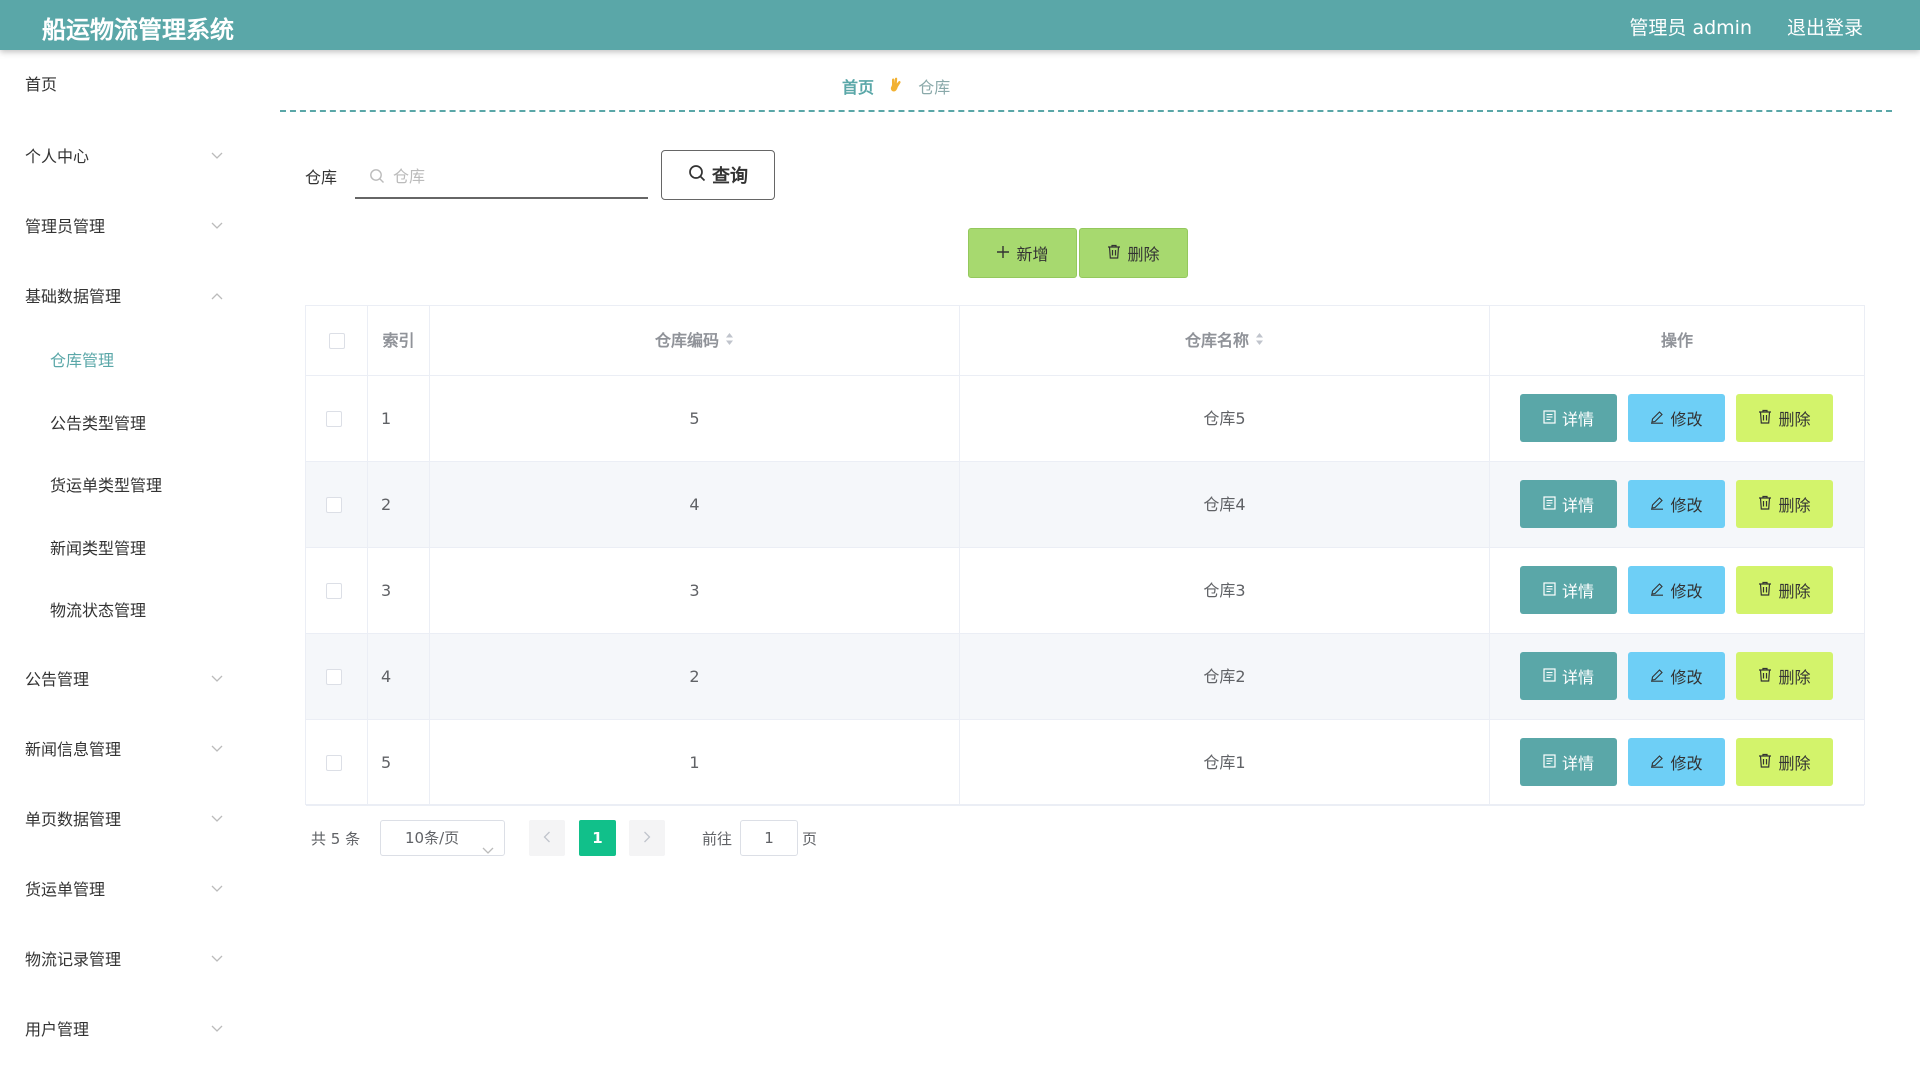 The width and height of the screenshot is (1920, 1080). I want to click on table-row: 1 5 仓库5 详情 修改 删除, so click(1085, 419).